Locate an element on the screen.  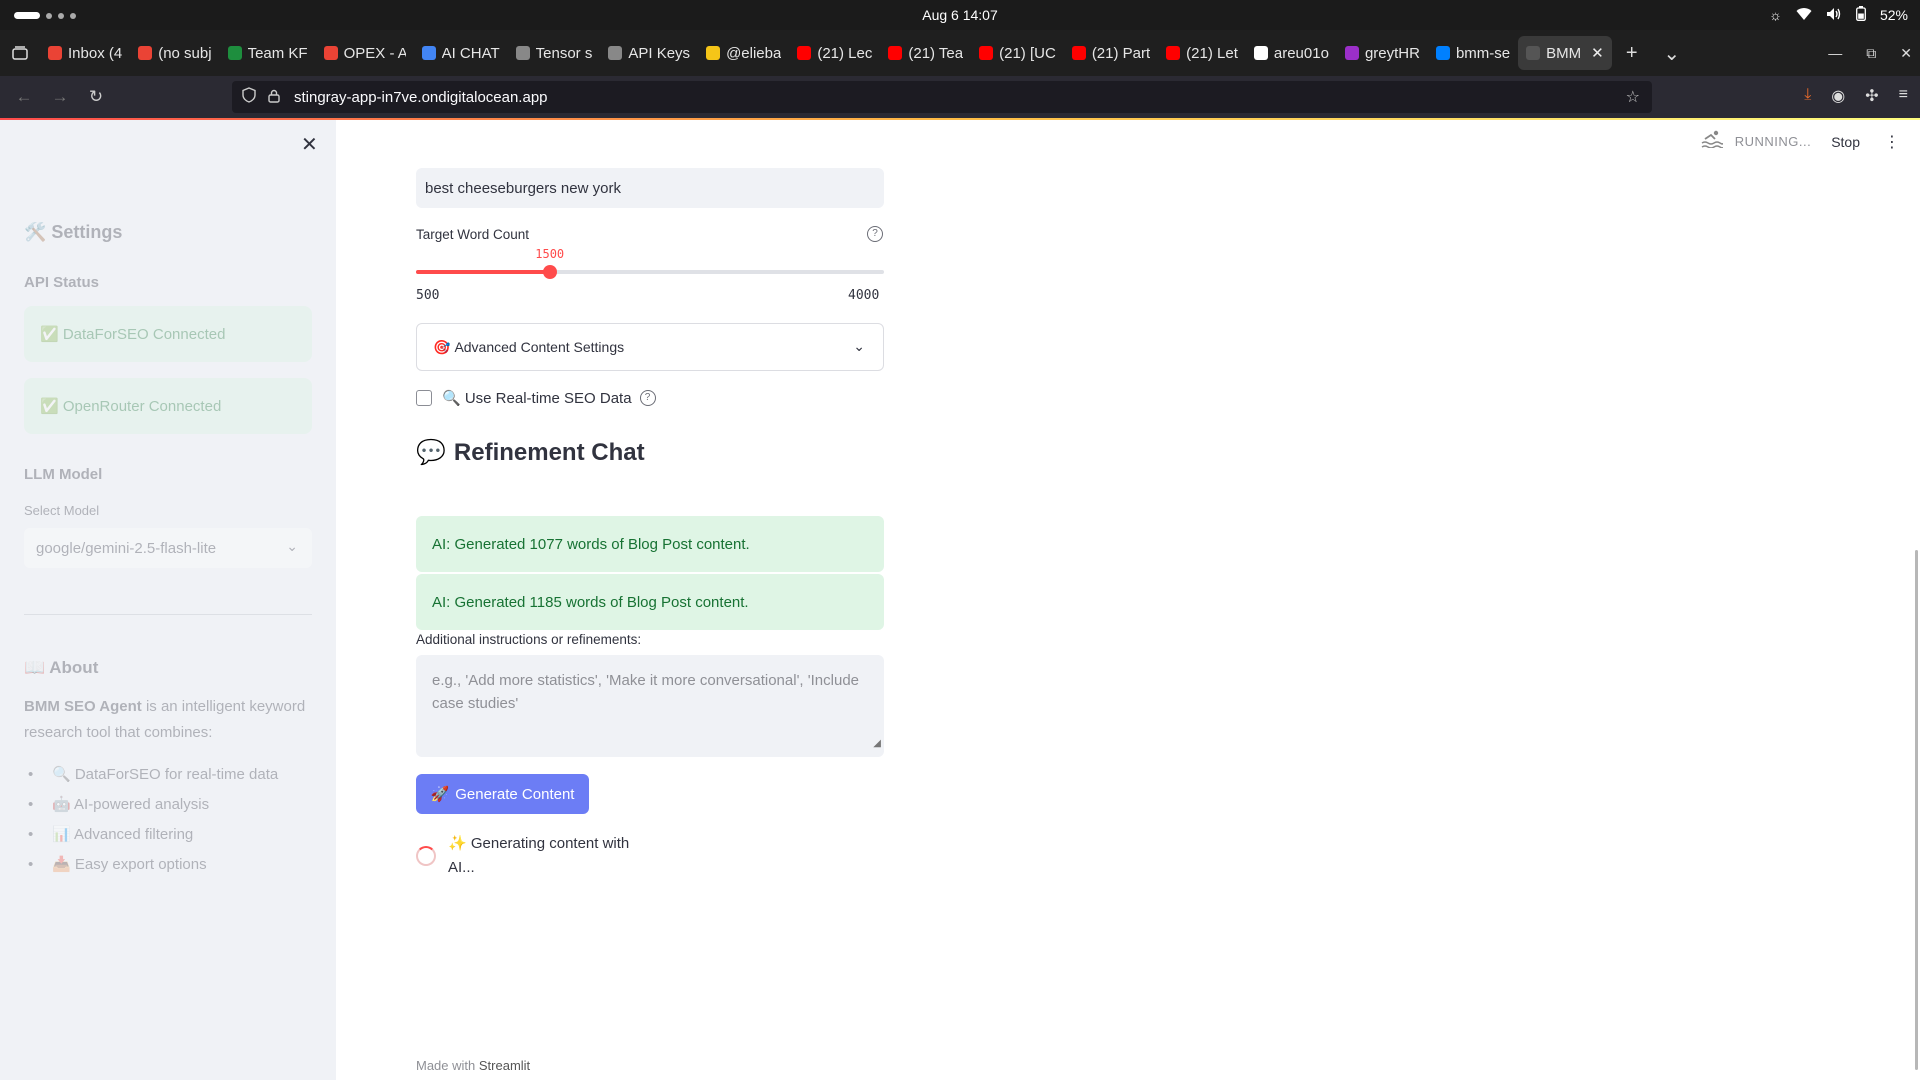
realtime-seo-checkbox-row: 🔍 Use Real-time SEO Data ? is located at coordinates (536, 398).